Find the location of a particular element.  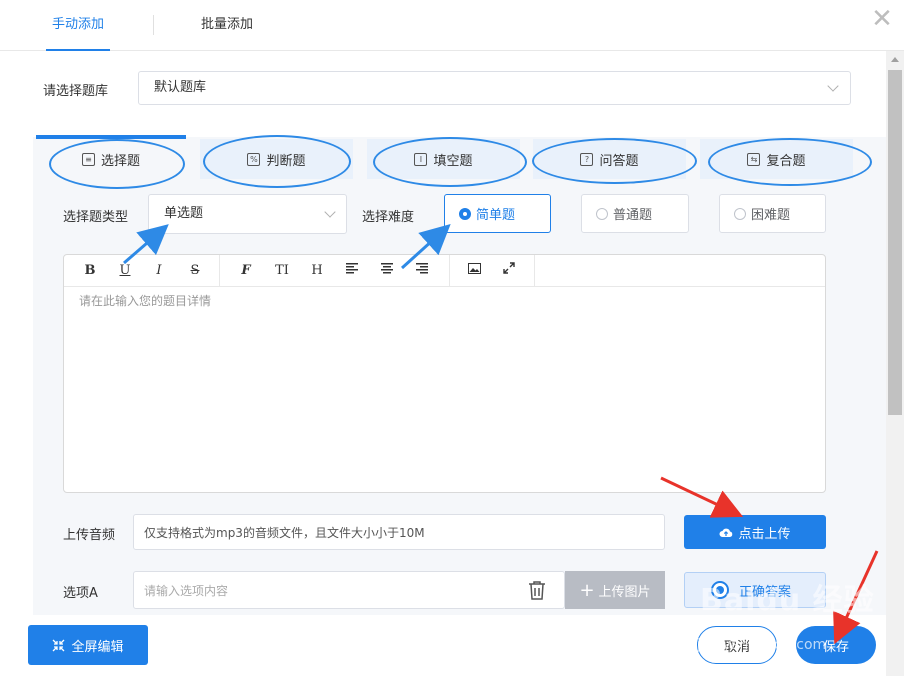

tab-fill-blank-label: 填空题 is located at coordinates (453, 161).